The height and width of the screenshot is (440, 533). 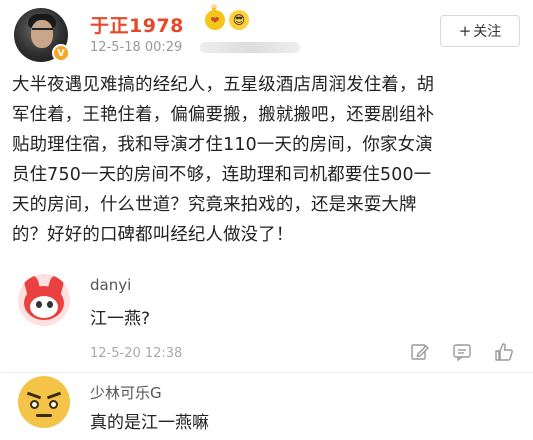 I want to click on comment-actions, so click(x=462, y=352).